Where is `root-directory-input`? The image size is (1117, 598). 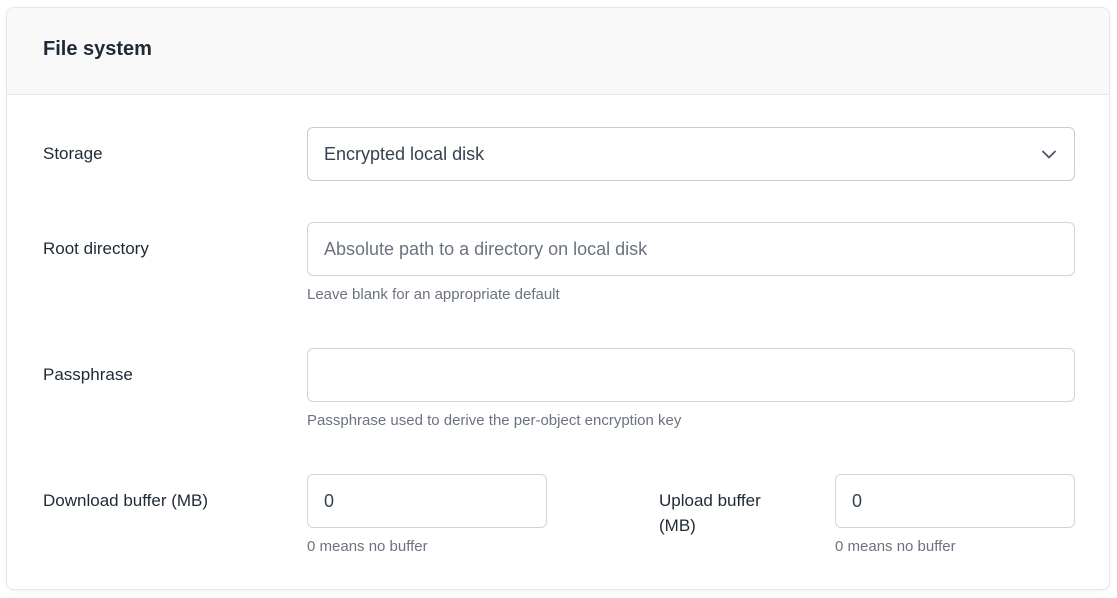 root-directory-input is located at coordinates (691, 249).